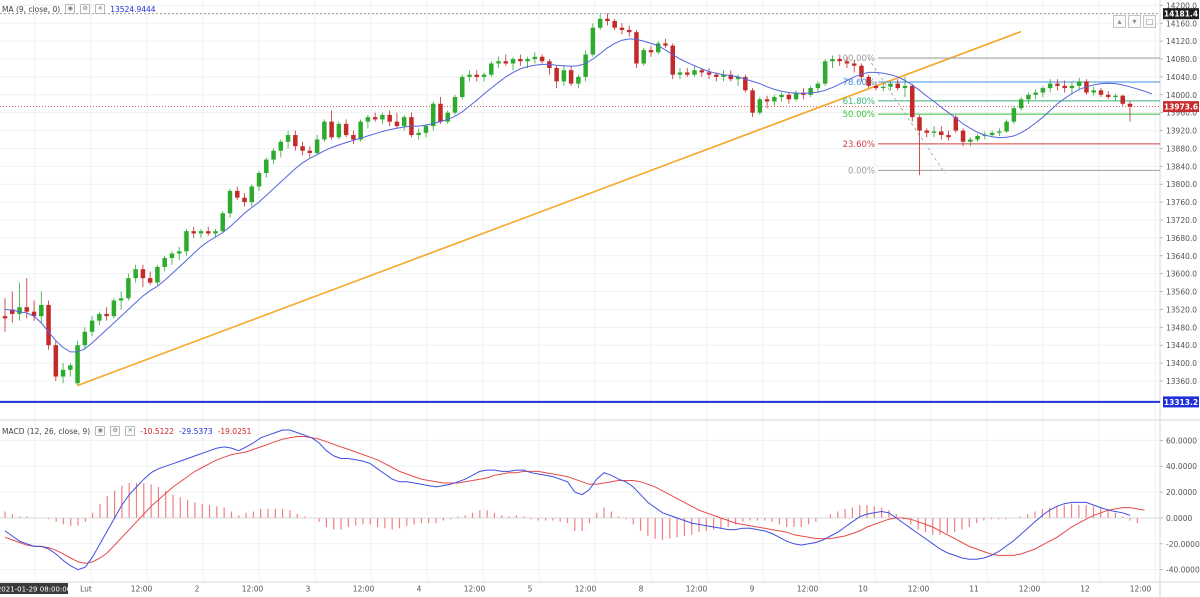 The height and width of the screenshot is (597, 1200). Describe the element at coordinates (1181, 363) in the screenshot. I see `price-tick-label: 13400.0` at that location.